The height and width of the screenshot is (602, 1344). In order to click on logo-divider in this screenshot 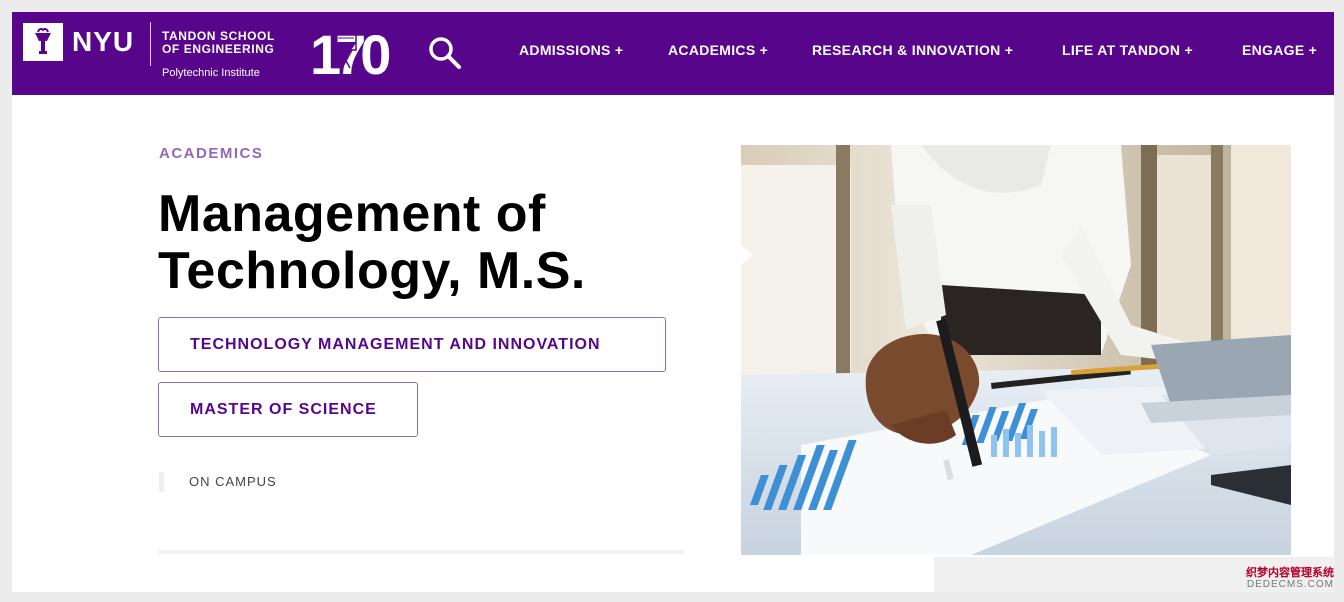, I will do `click(150, 44)`.